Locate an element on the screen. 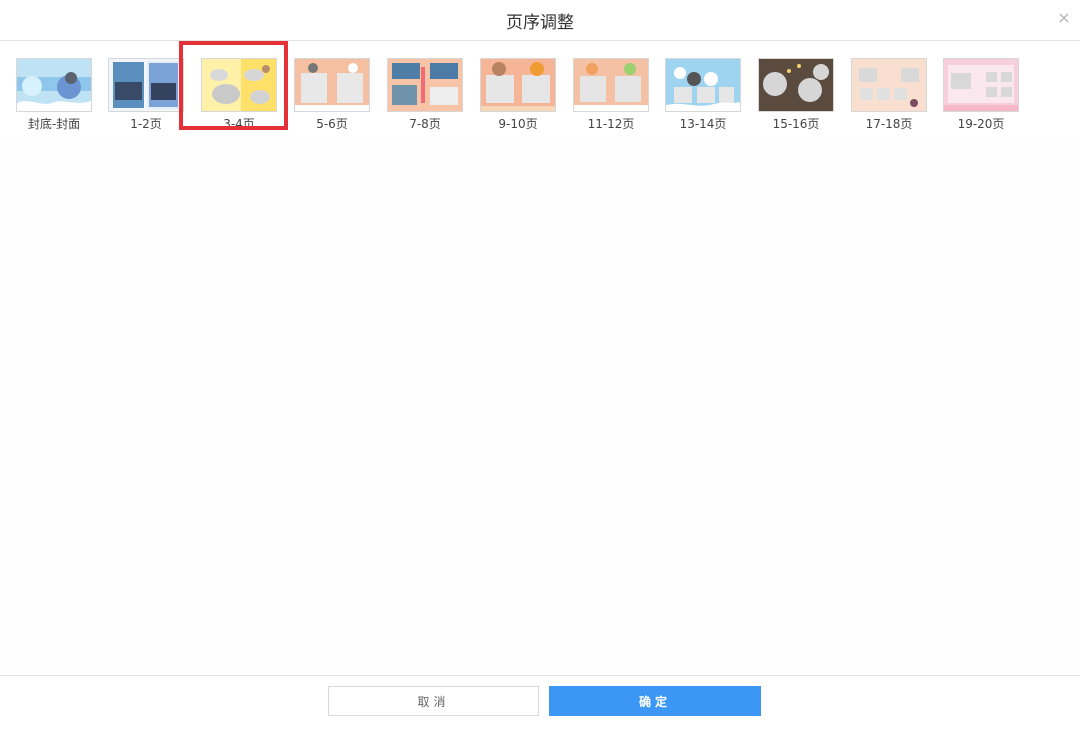 Image resolution: width=1080 pixels, height=738 pixels. page-label: 11-12页 is located at coordinates (611, 124).